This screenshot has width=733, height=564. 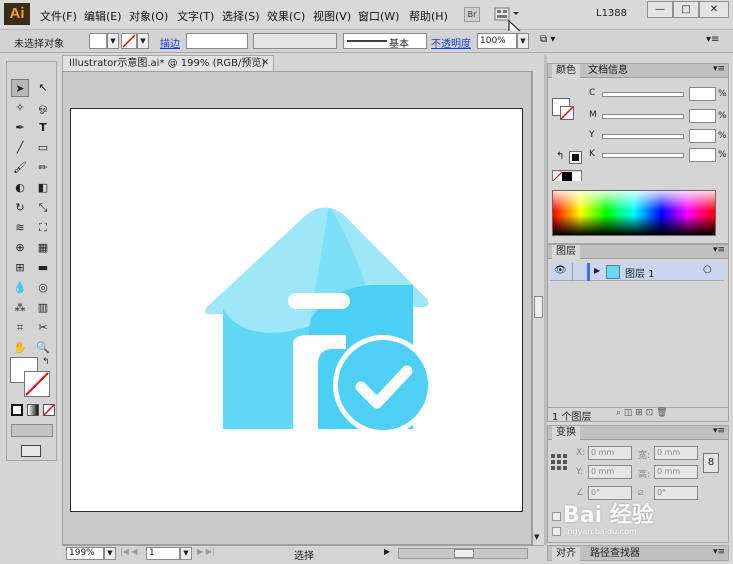 What do you see at coordinates (566, 433) in the screenshot?
I see `tab-transform: 变换` at bounding box center [566, 433].